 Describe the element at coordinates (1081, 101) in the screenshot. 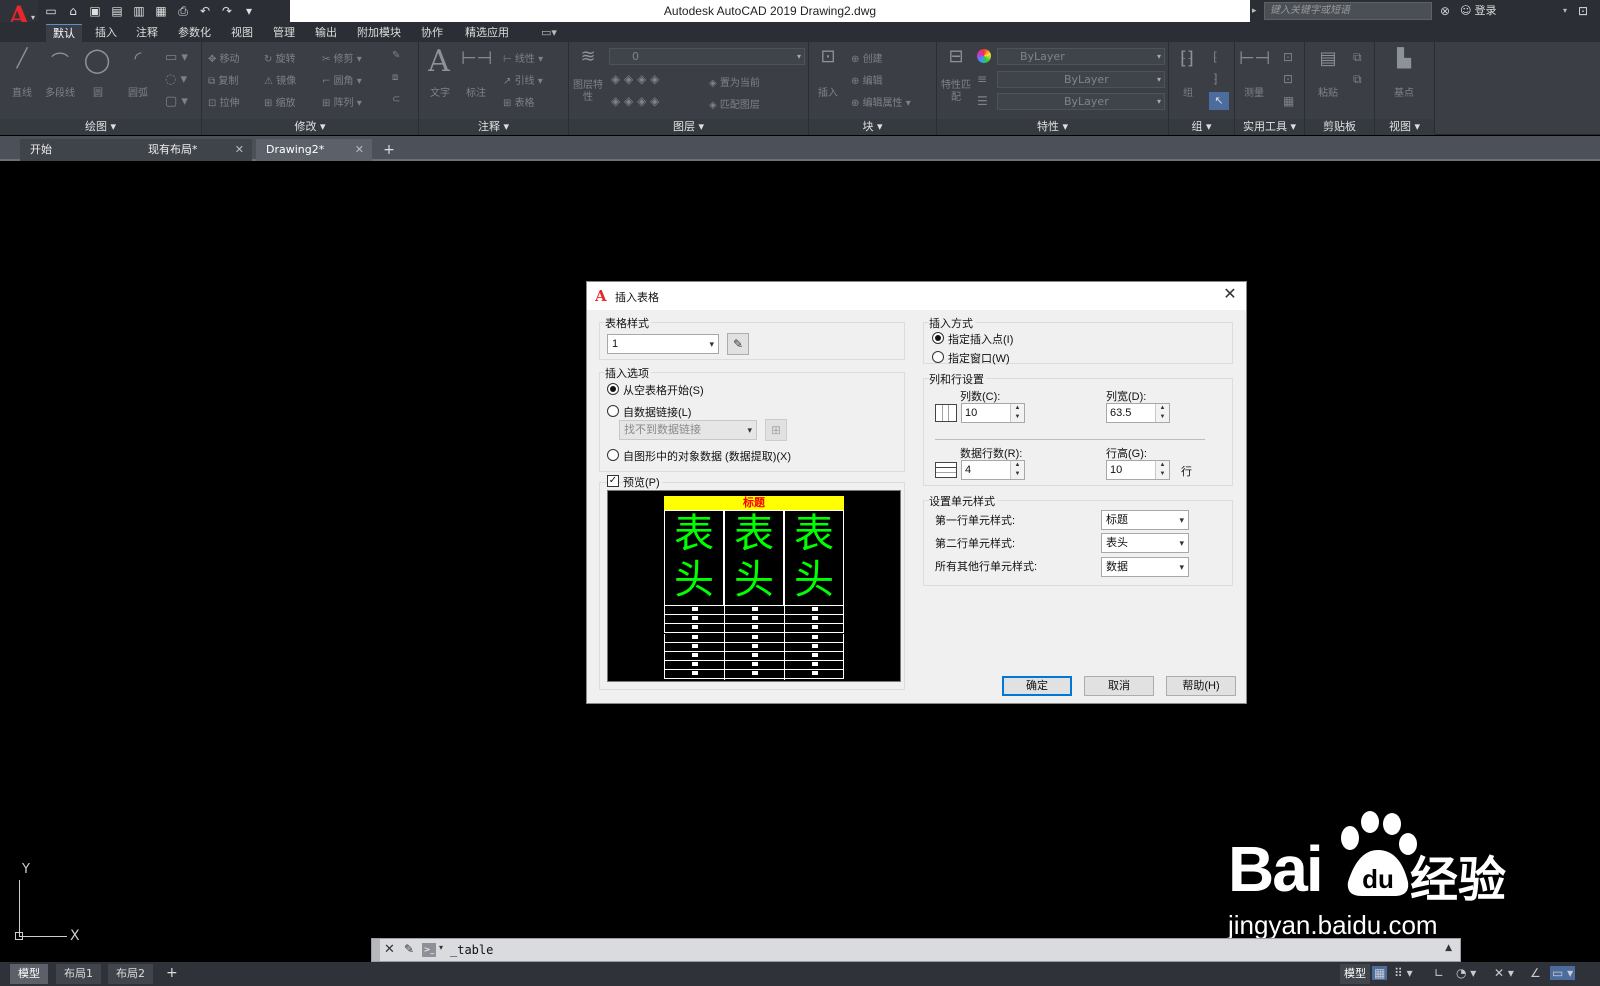

I see `lineweight-dropdown: ByLayer ▾` at that location.